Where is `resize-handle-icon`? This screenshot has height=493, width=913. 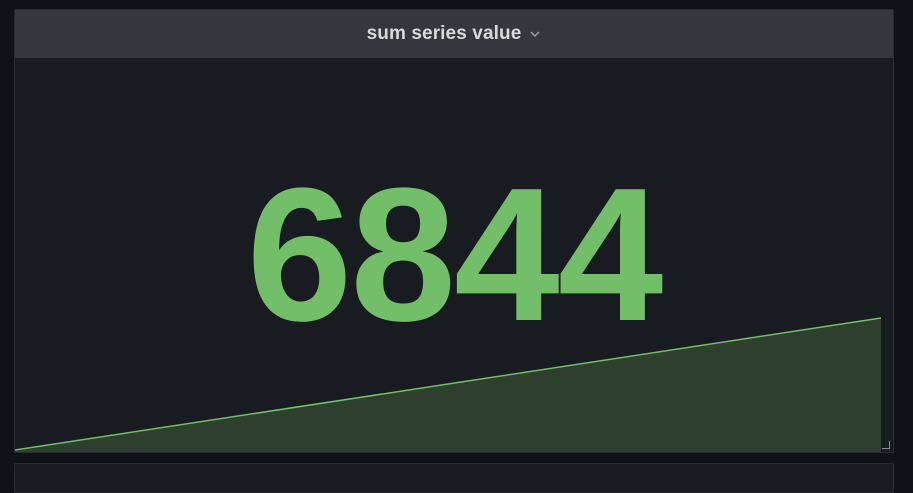
resize-handle-icon is located at coordinates (886, 445).